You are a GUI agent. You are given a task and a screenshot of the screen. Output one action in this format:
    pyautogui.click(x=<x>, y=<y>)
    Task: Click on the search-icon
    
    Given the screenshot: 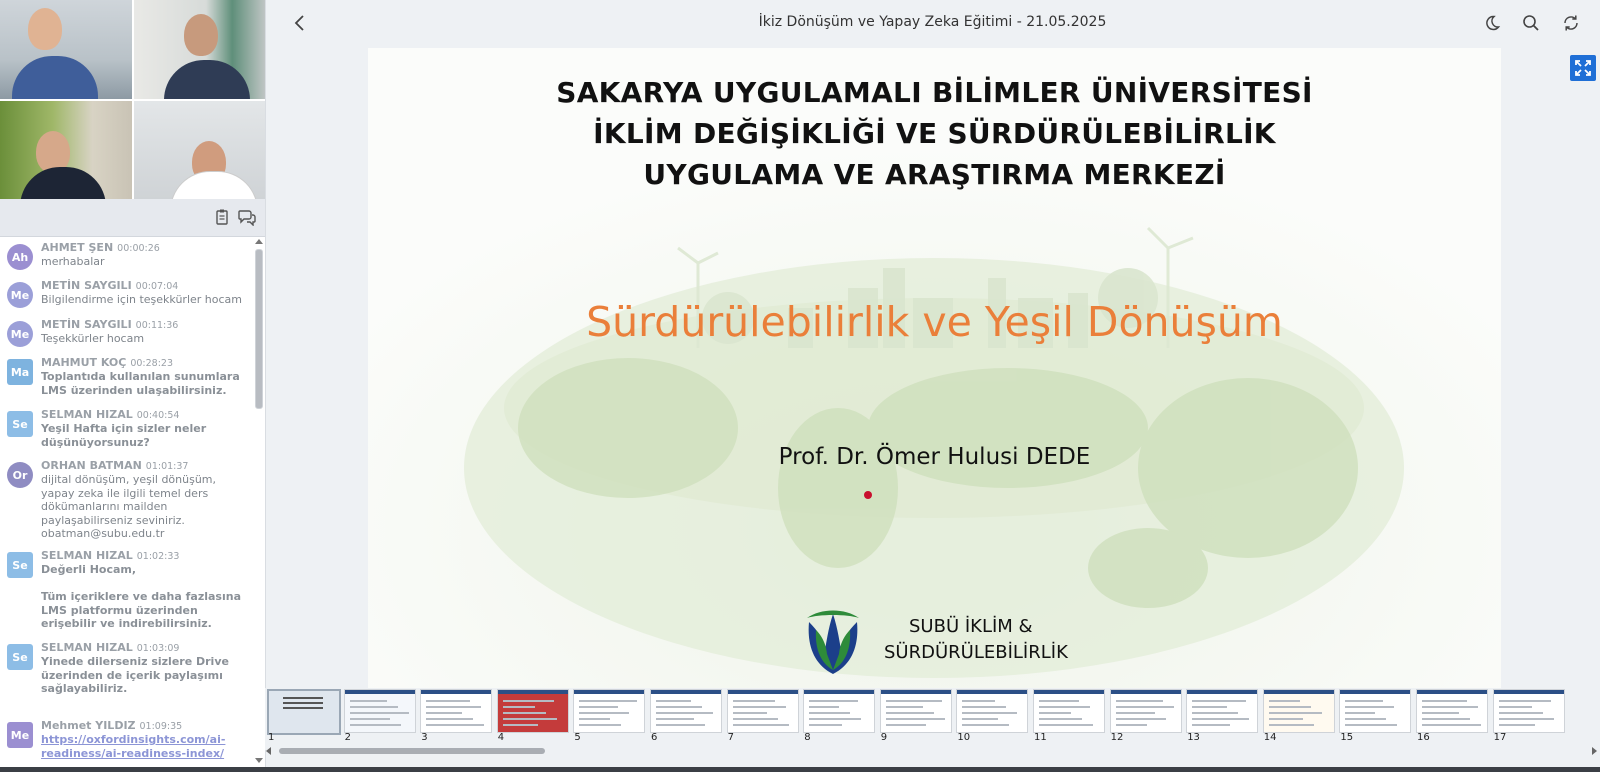 What is the action you would take?
    pyautogui.click(x=1531, y=23)
    